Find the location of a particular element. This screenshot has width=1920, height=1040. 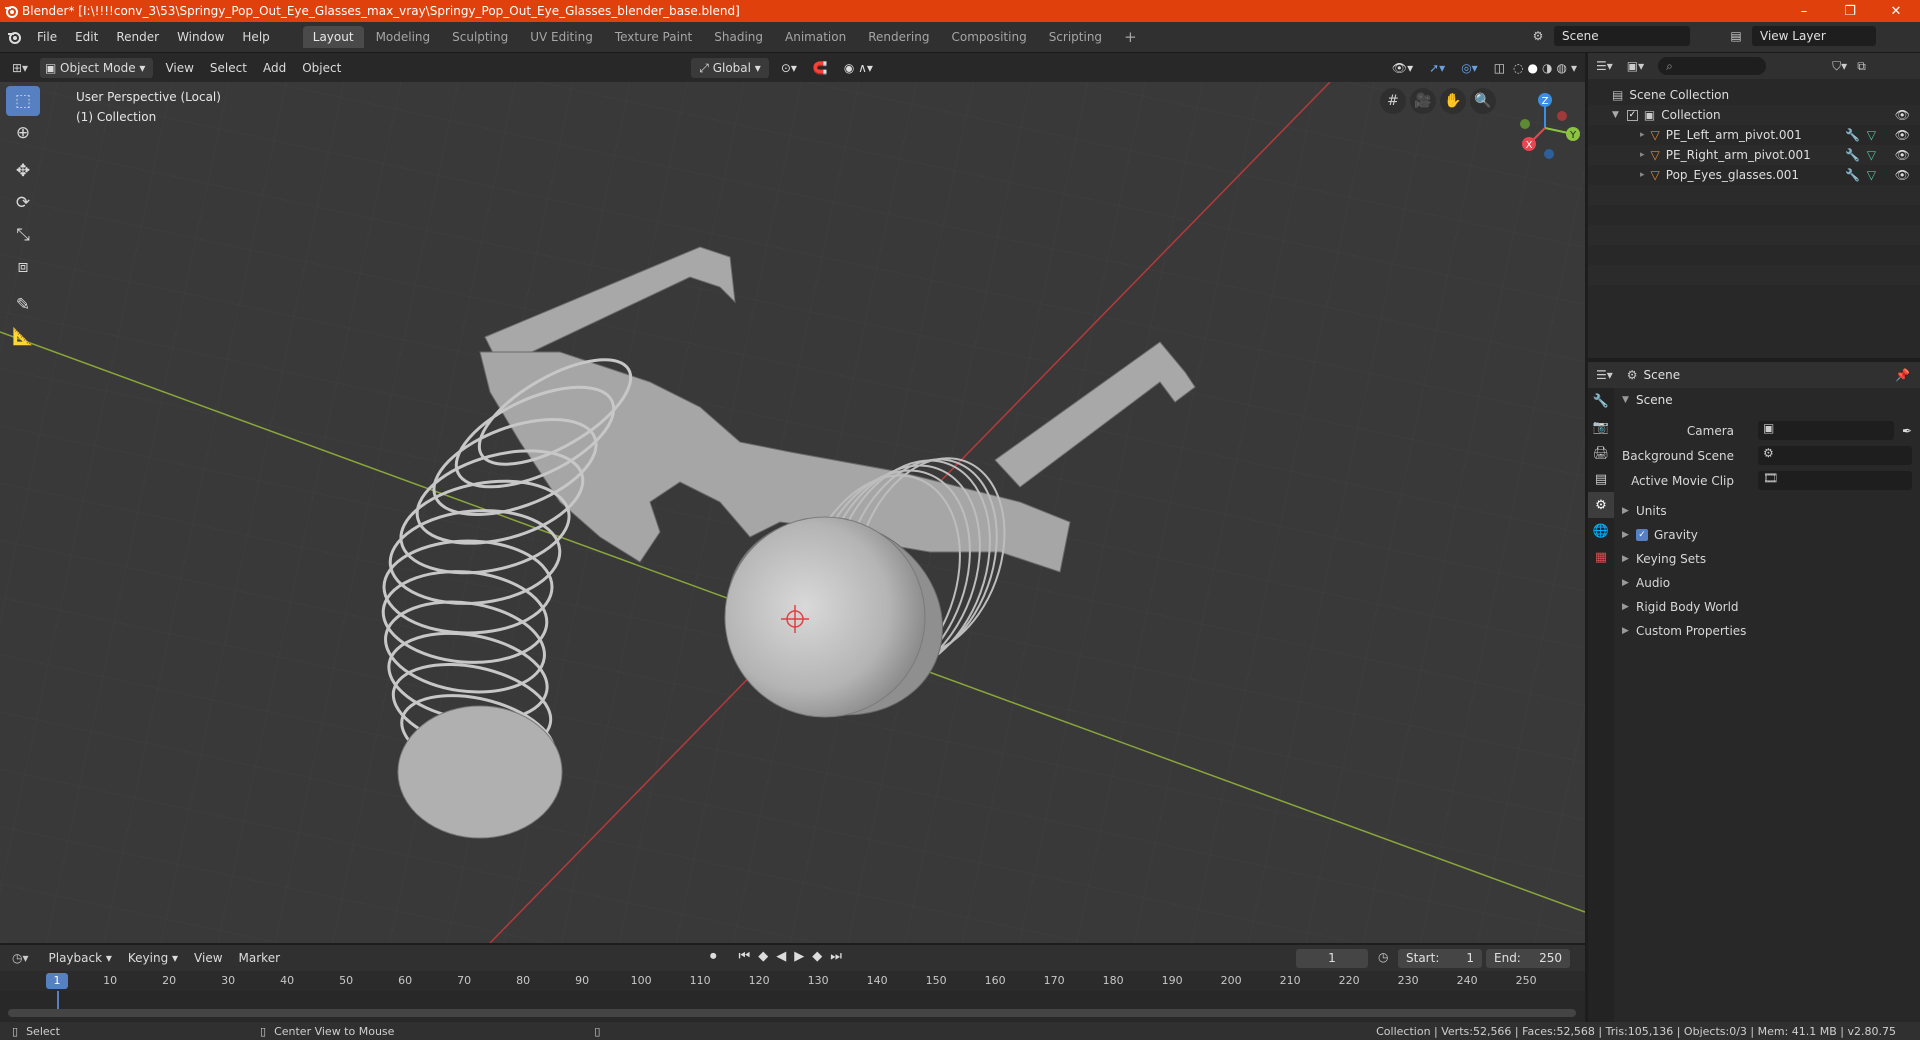

timeline-scrollbar is located at coordinates (792, 1013).